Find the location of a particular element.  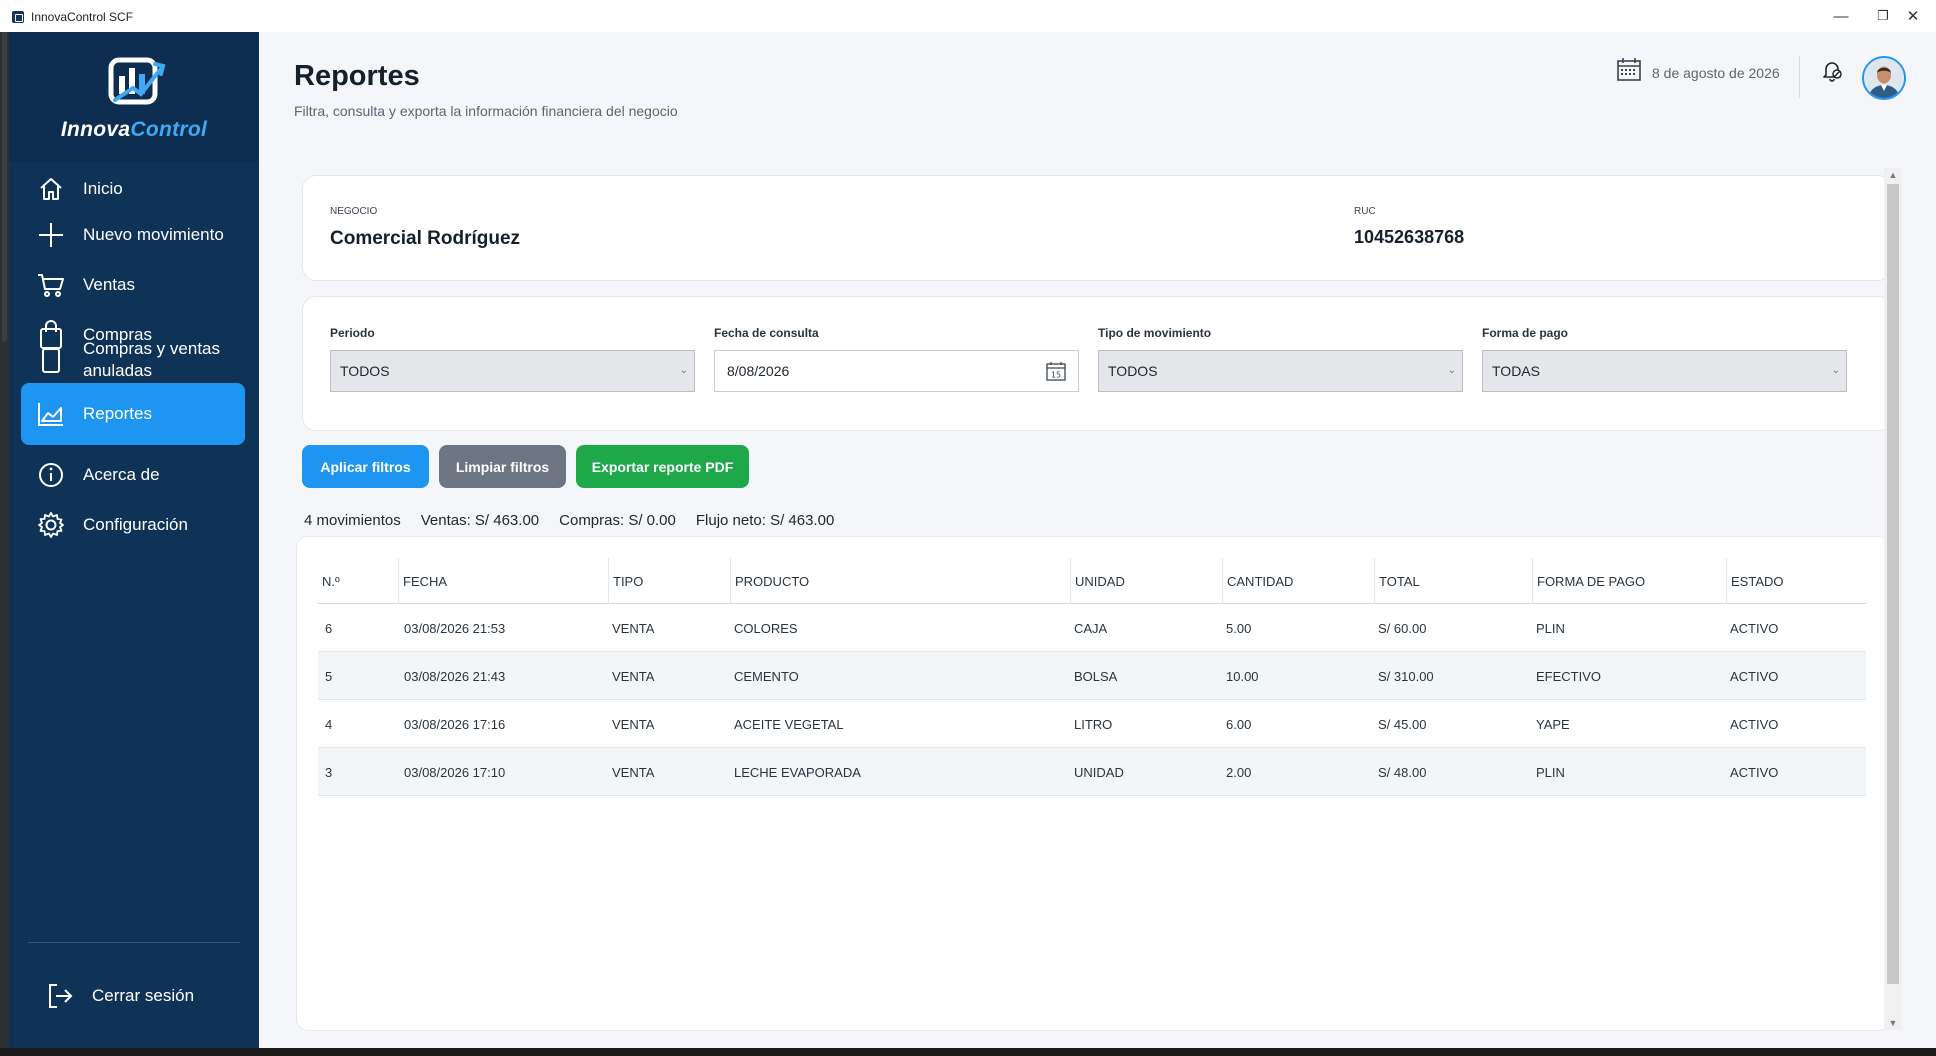

logo-text-accent: Control is located at coordinates (169, 129).